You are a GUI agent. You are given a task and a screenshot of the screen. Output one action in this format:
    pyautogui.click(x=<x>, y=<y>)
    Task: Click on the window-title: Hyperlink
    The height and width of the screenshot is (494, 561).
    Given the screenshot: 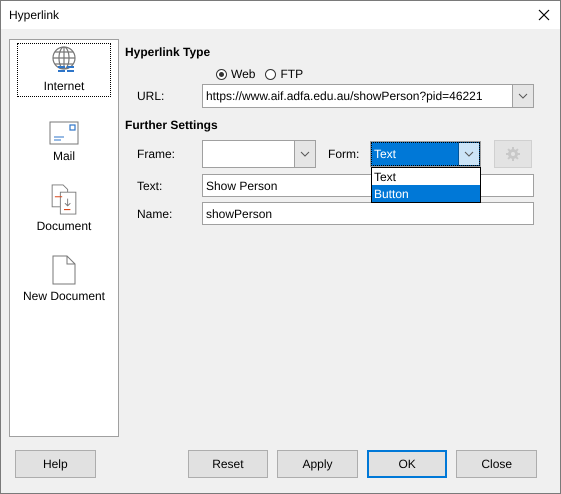 What is the action you would take?
    pyautogui.click(x=34, y=15)
    